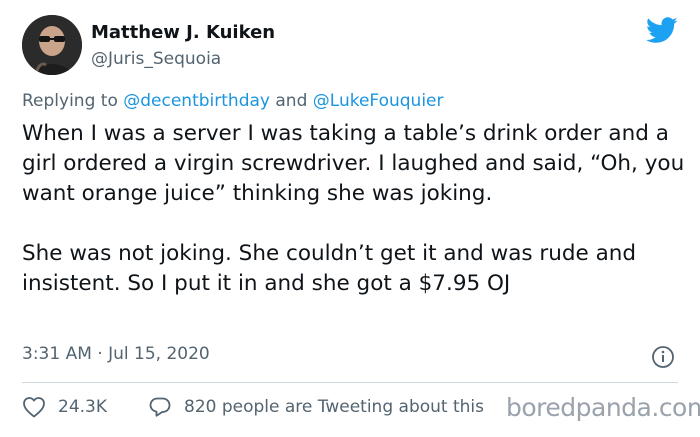  I want to click on avatar, so click(52, 45).